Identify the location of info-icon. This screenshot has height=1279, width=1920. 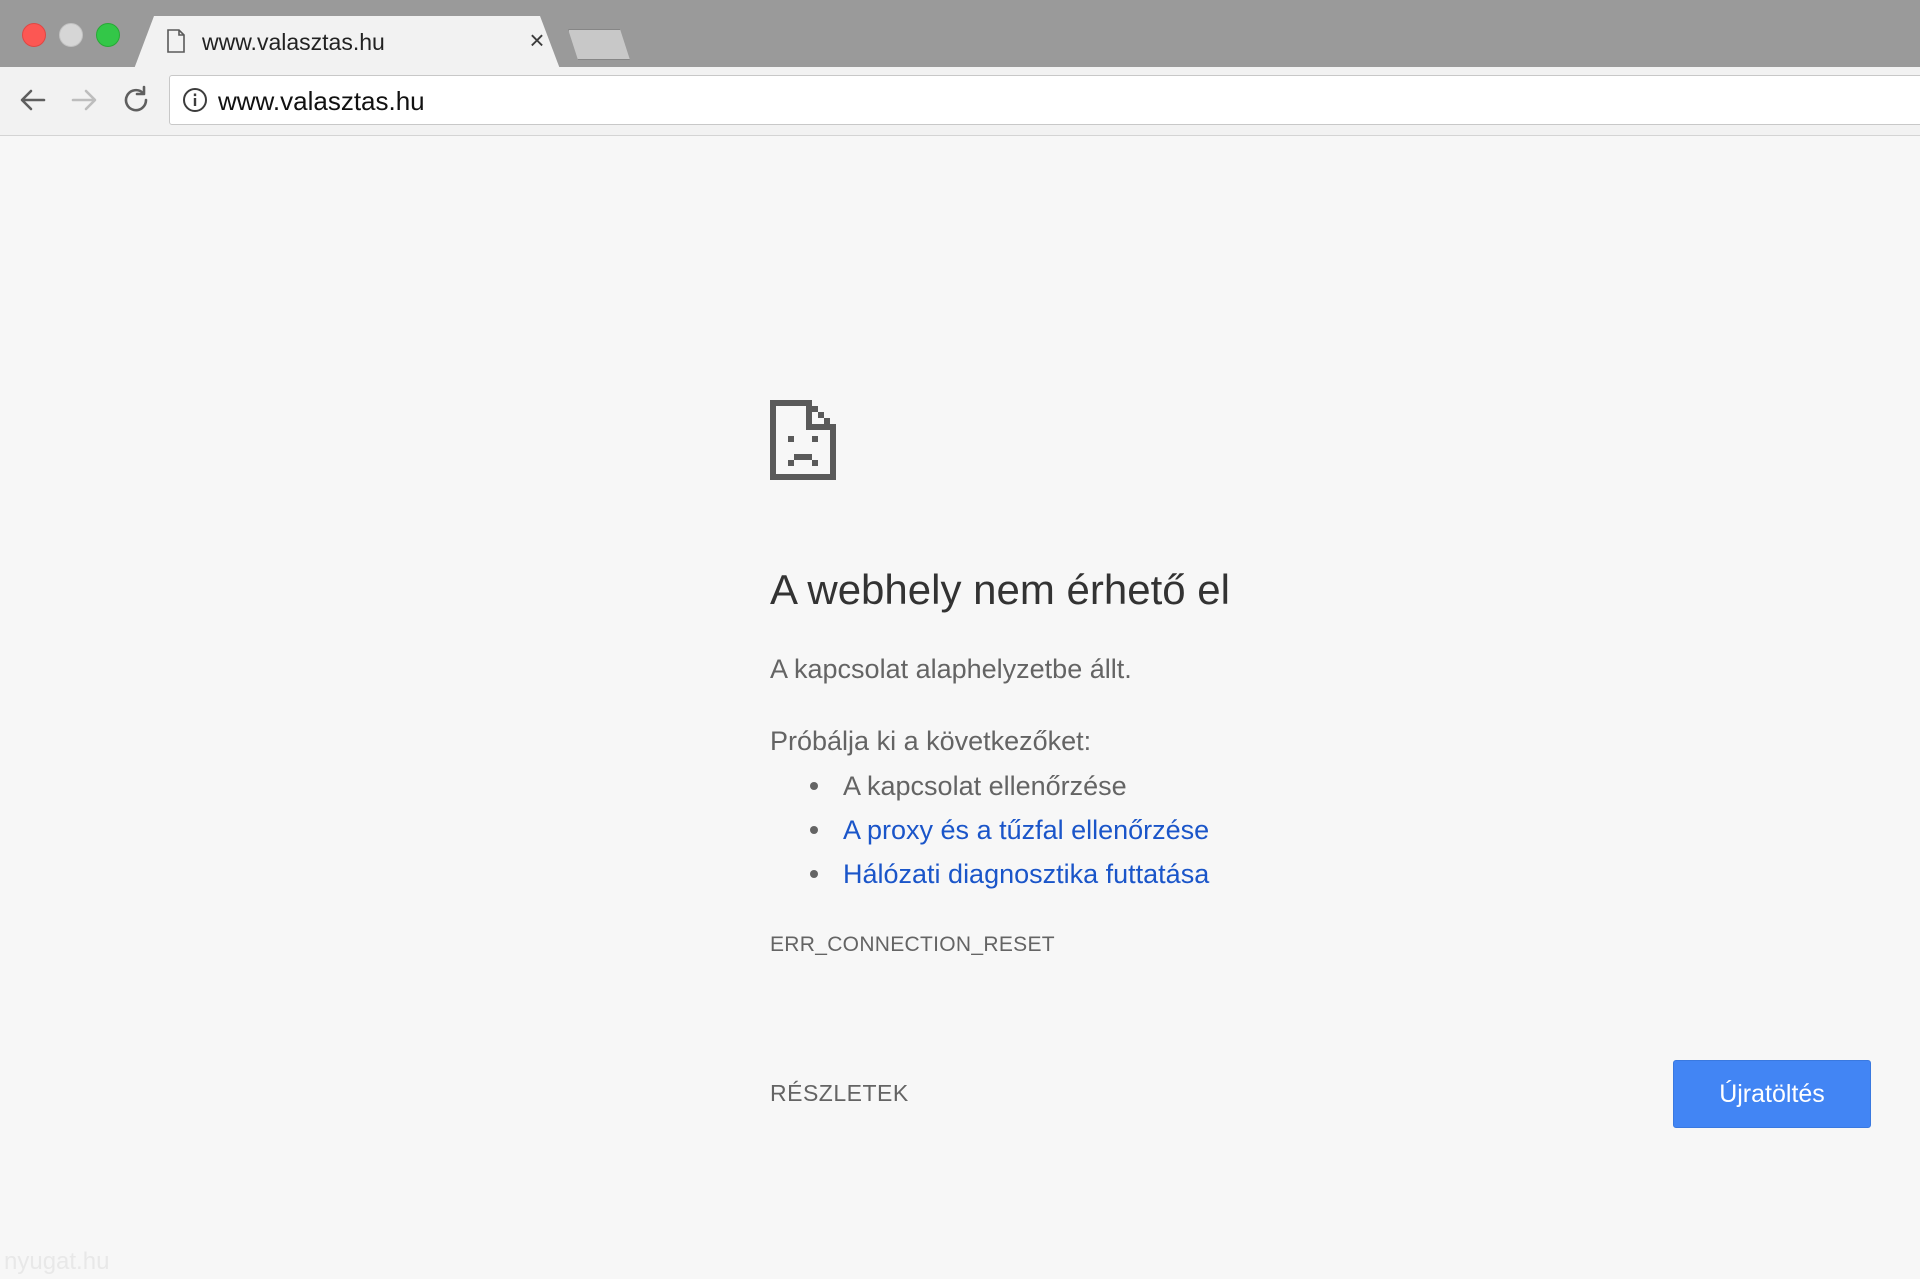
(195, 100).